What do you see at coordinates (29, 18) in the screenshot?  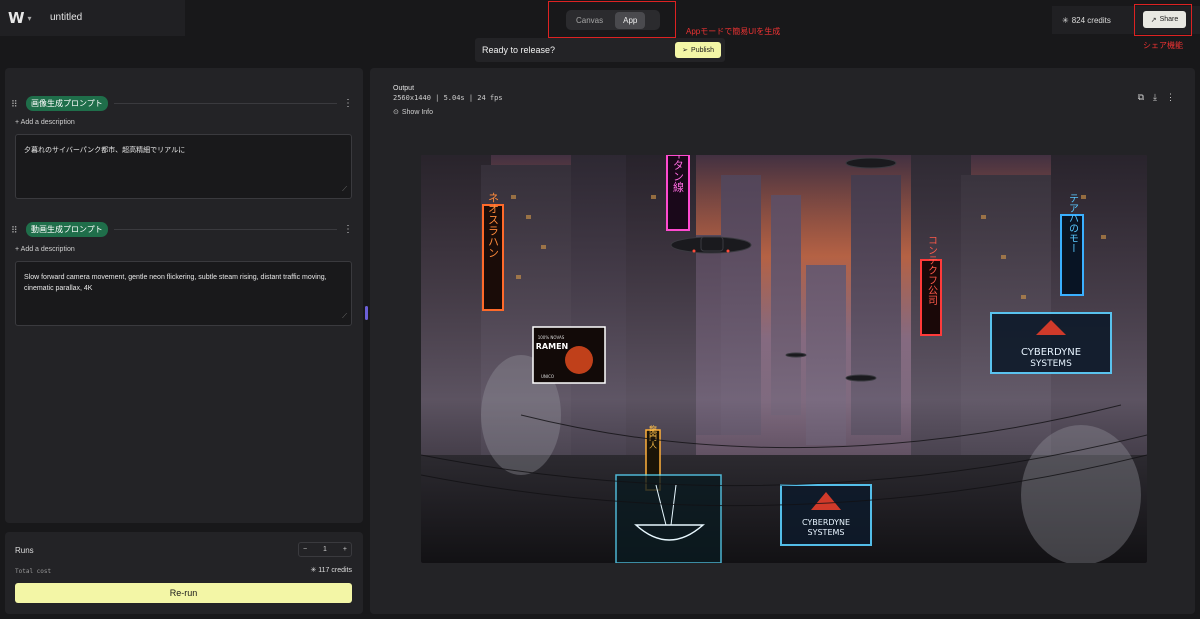 I see `chevron-down-icon: ▾` at bounding box center [29, 18].